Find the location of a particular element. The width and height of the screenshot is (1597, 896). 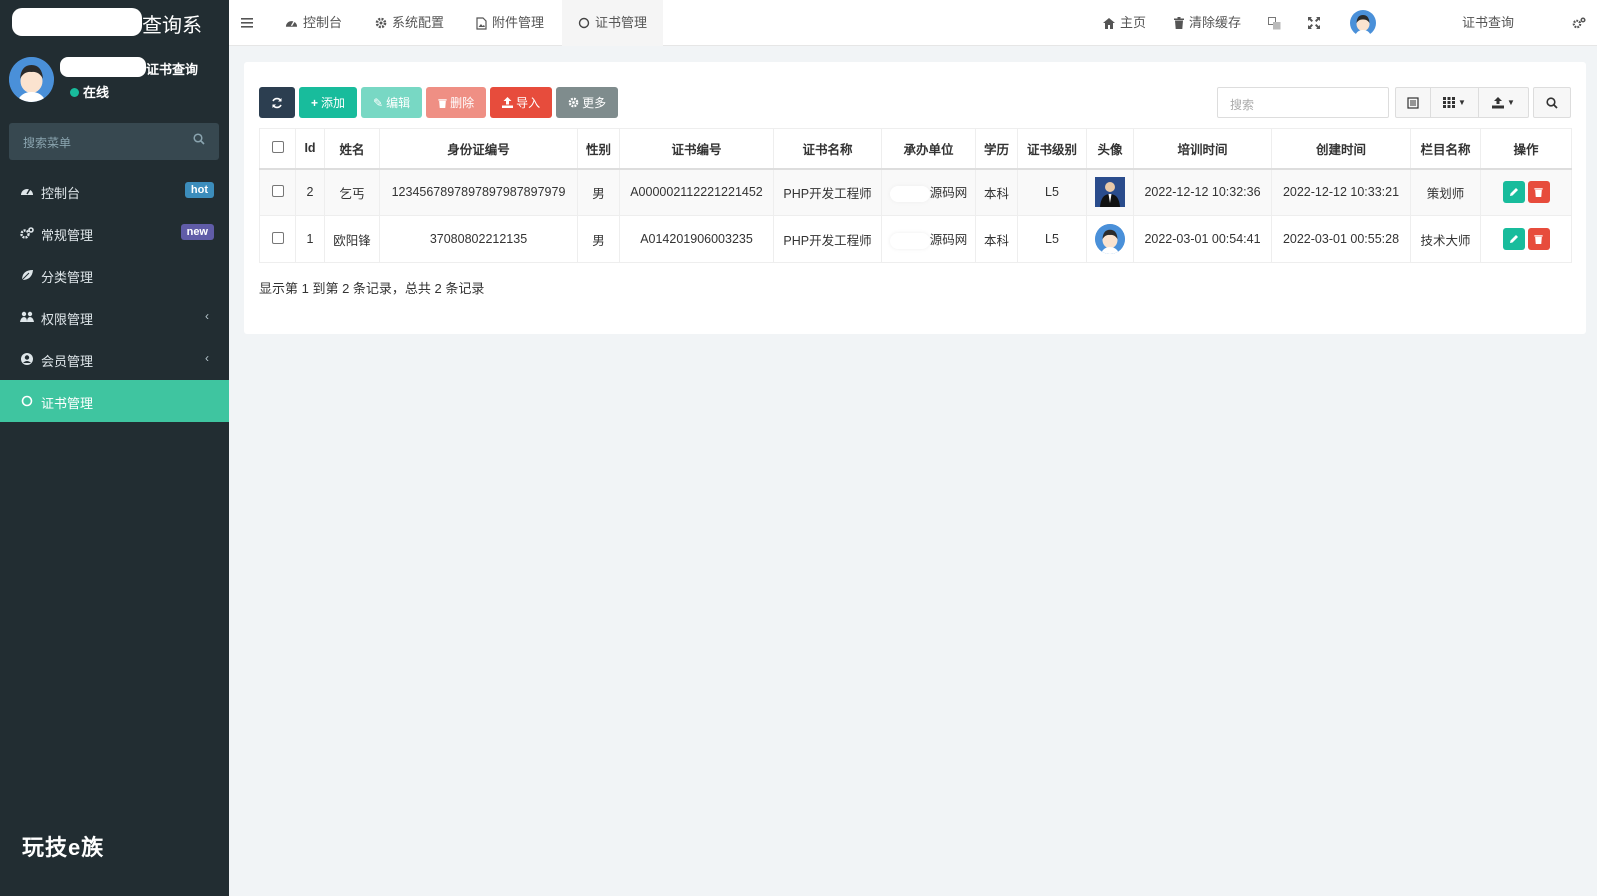

cogs-icon is located at coordinates (1579, 23).